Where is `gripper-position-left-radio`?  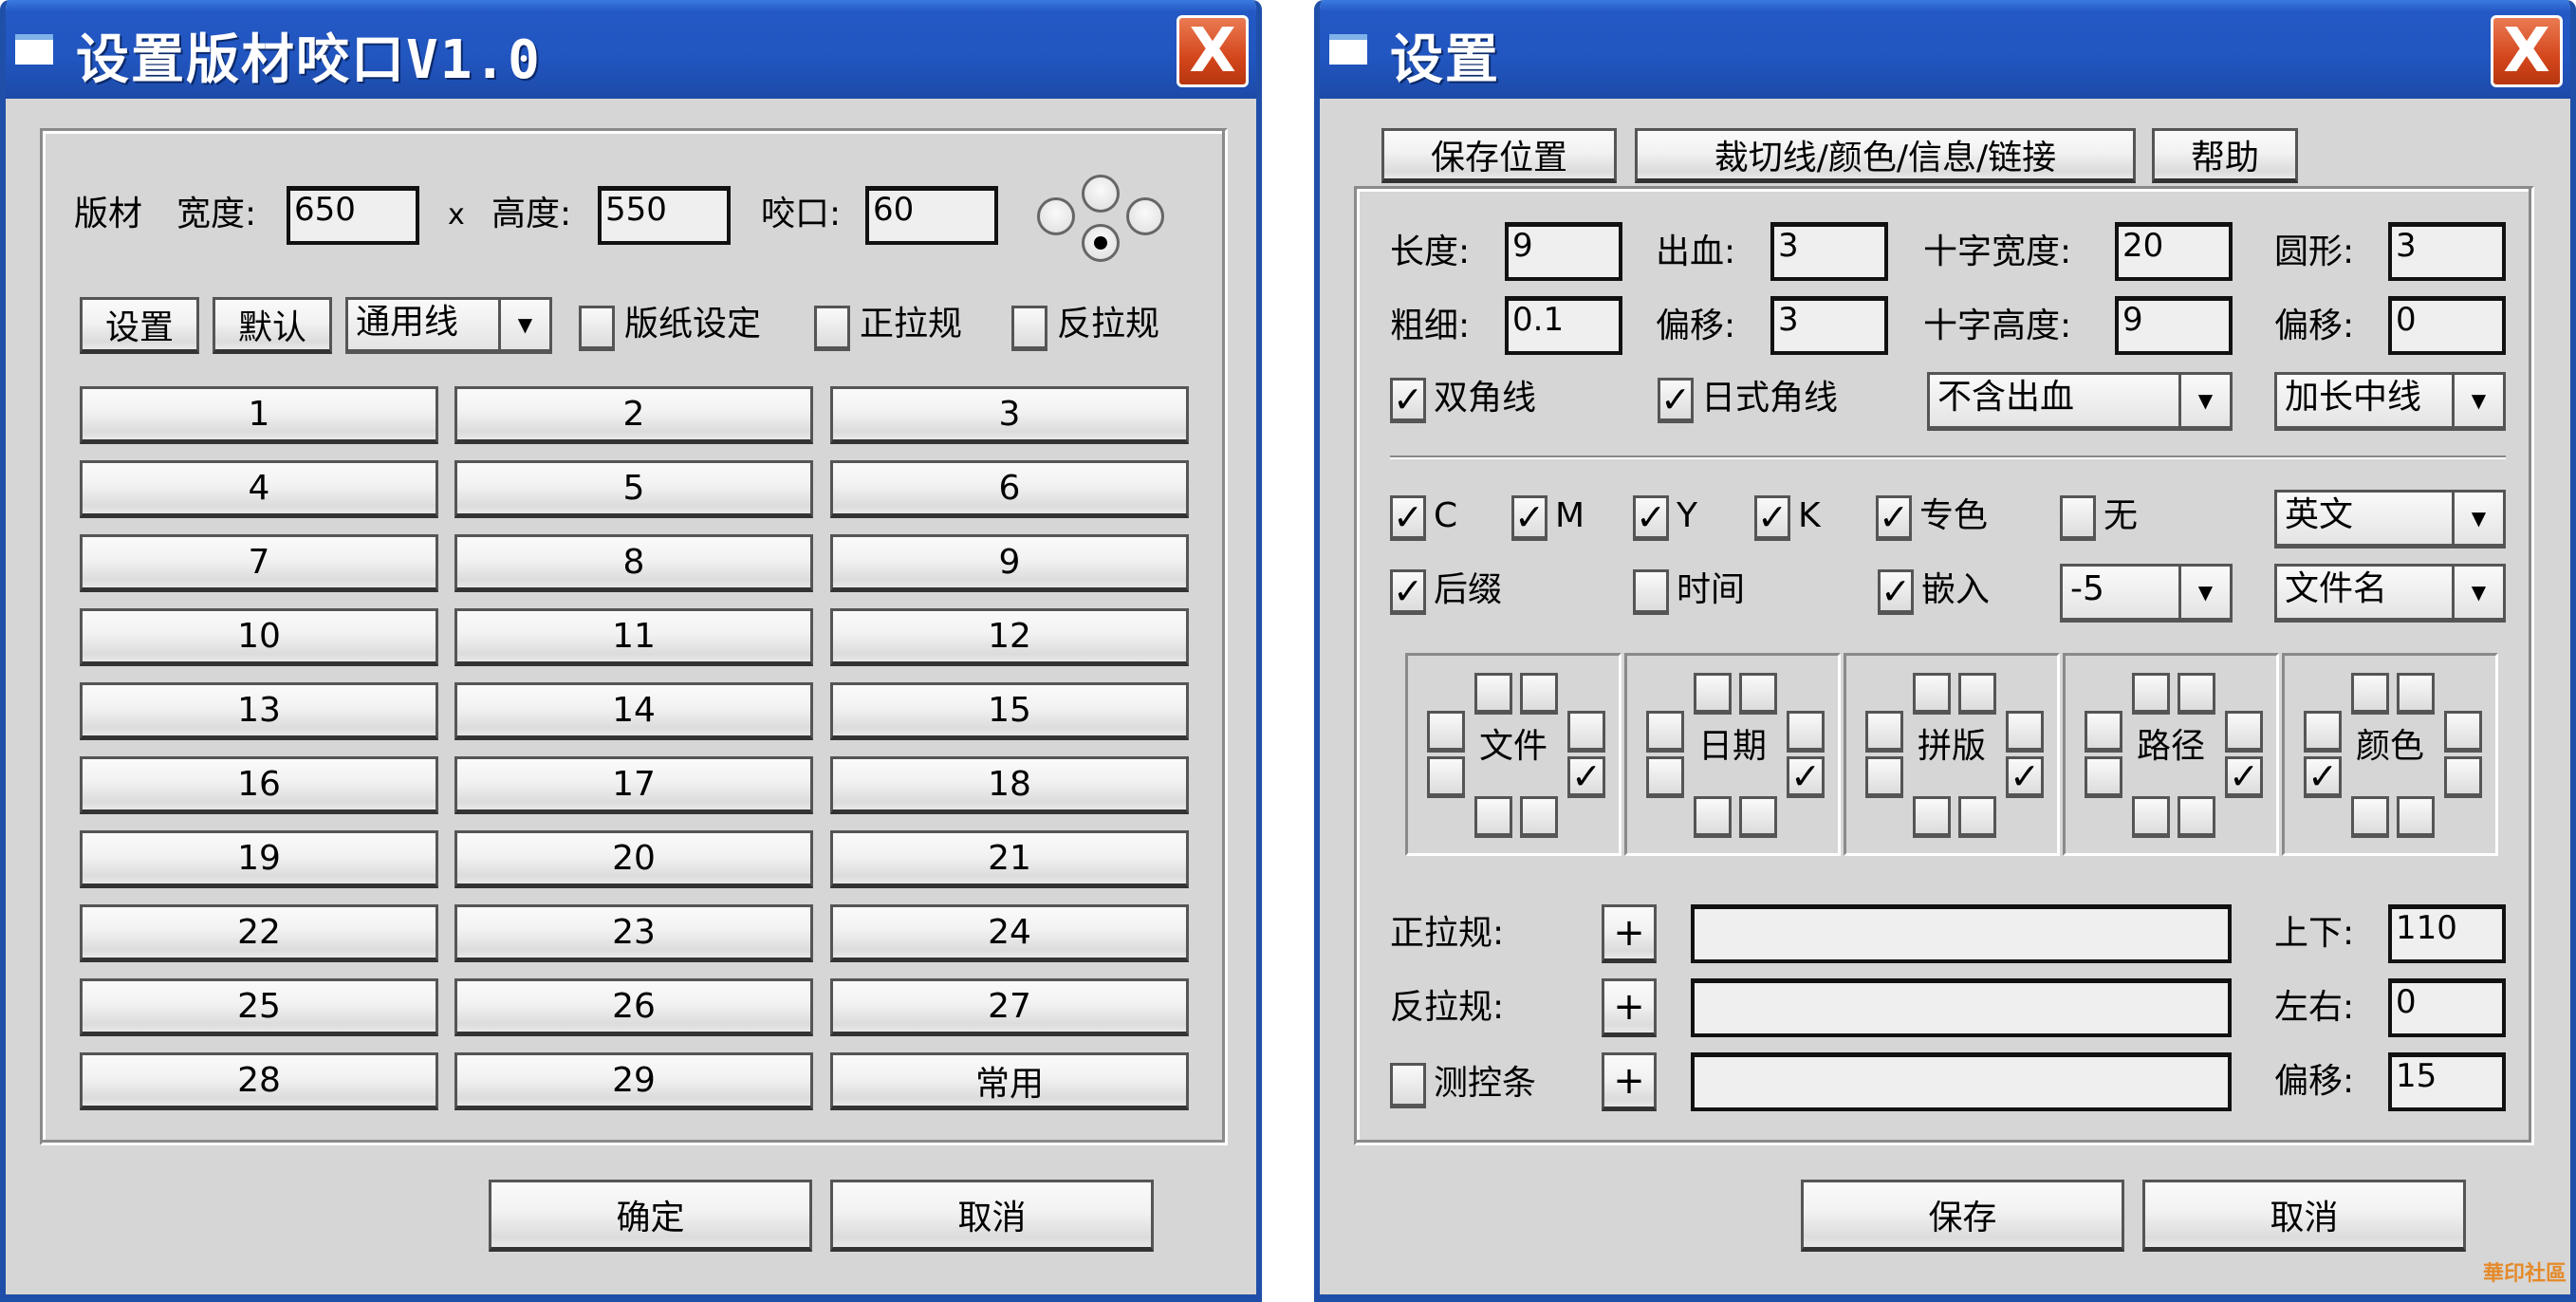
gripper-position-left-radio is located at coordinates (1056, 216).